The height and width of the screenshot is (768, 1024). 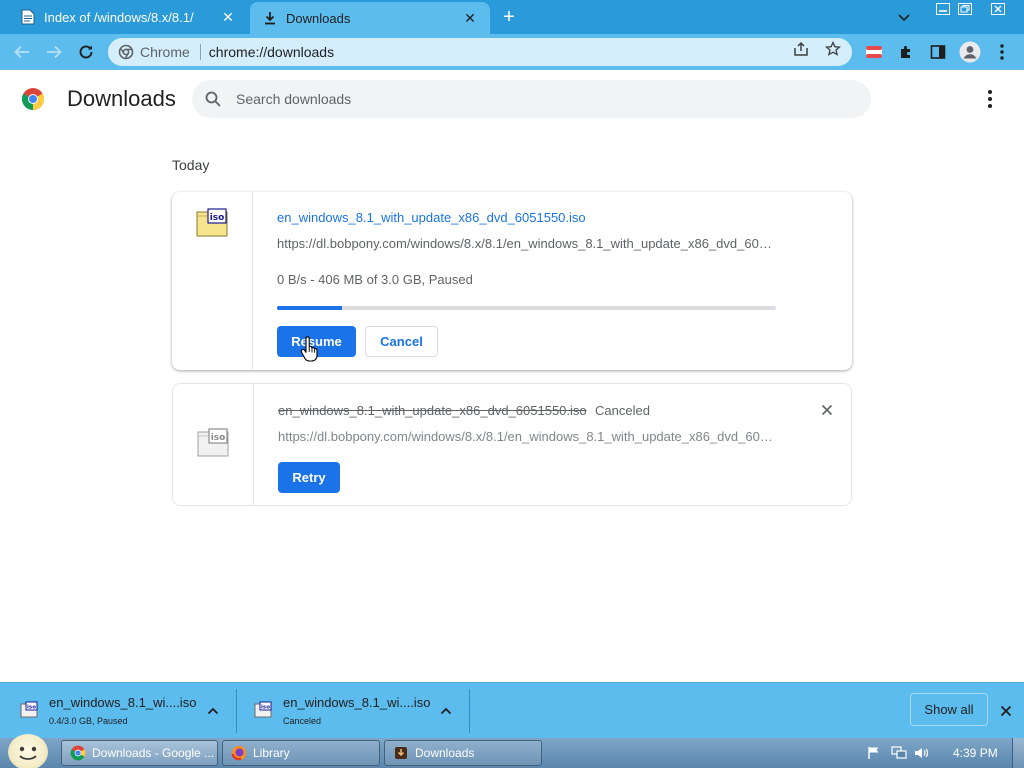 What do you see at coordinates (827, 410) in the screenshot?
I see `remove-from-list-icon` at bounding box center [827, 410].